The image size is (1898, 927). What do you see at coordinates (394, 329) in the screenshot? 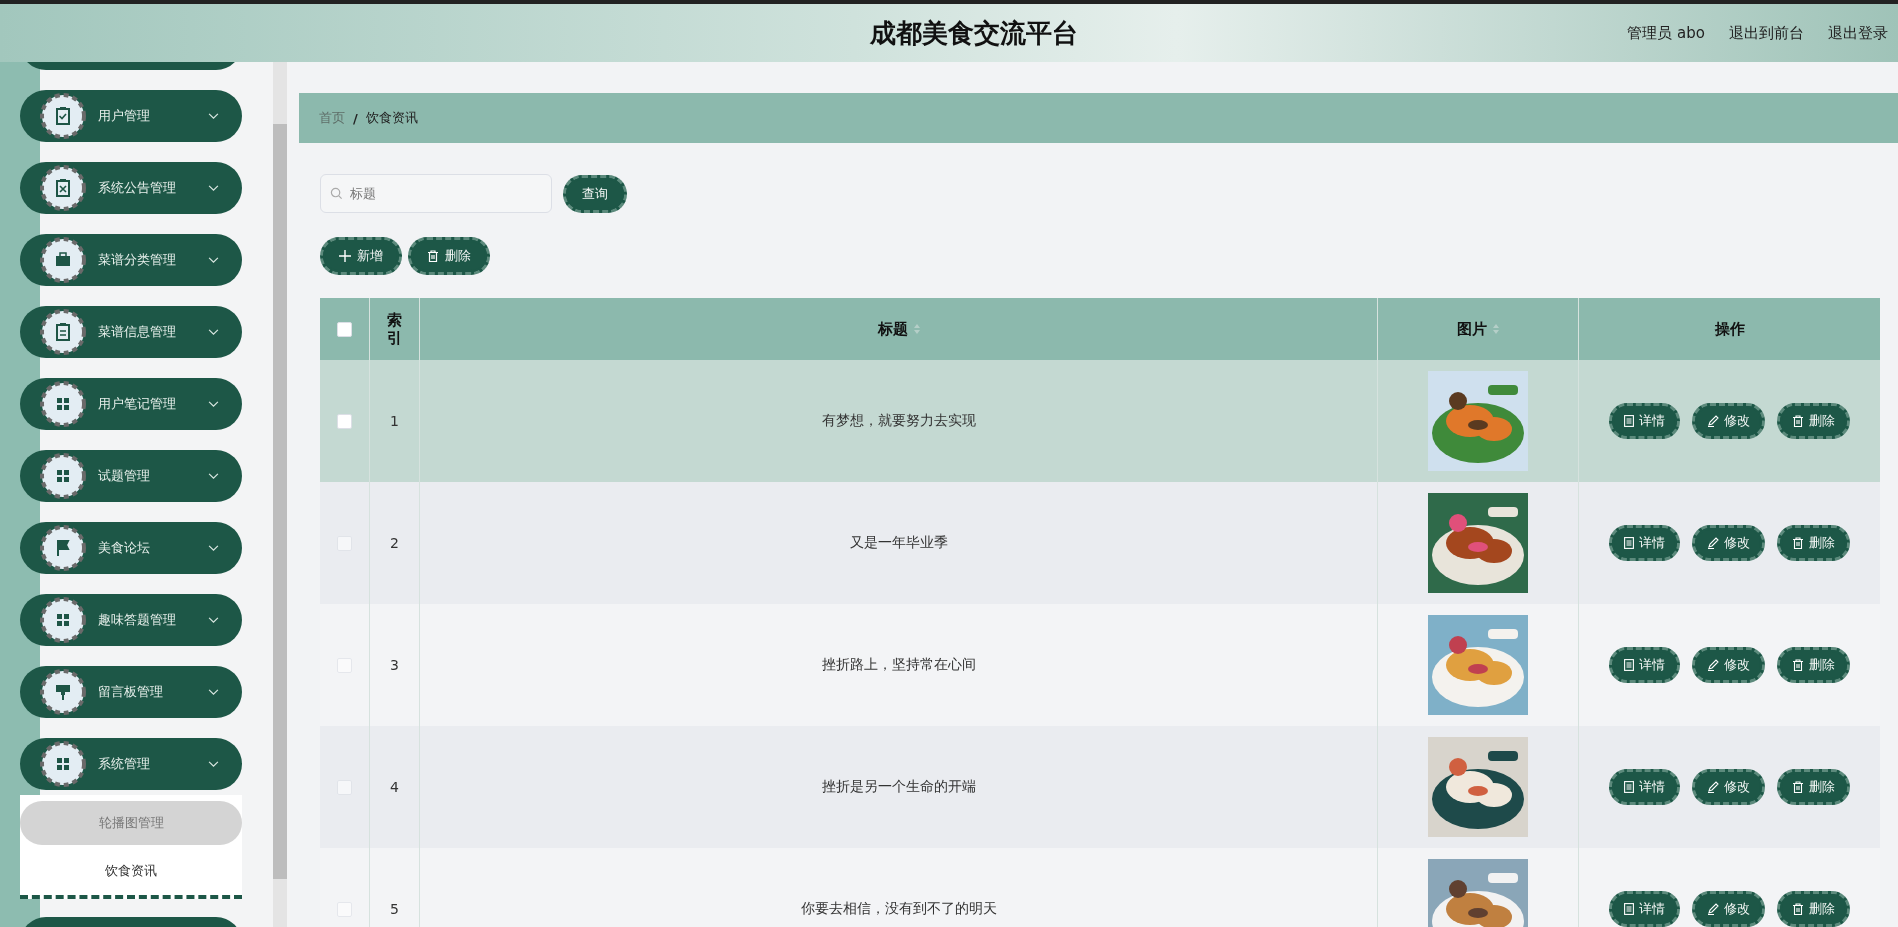
I see `column-header: 索引` at bounding box center [394, 329].